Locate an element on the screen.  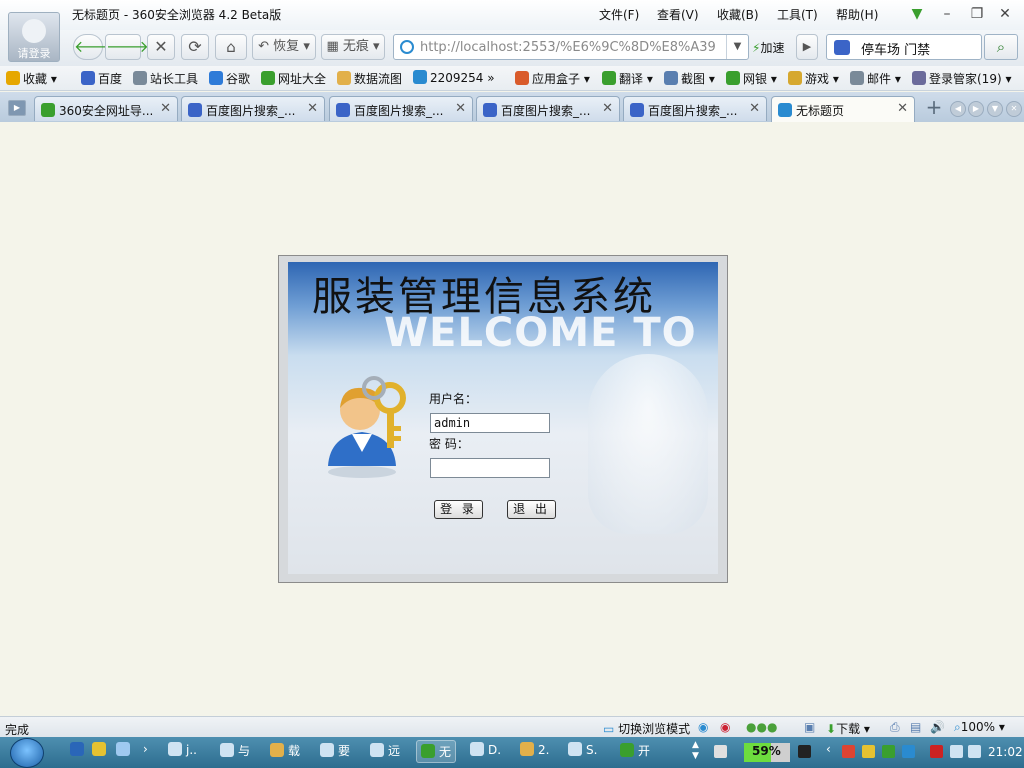
taskbar-item-8: 2. is located at coordinates (534, 749).